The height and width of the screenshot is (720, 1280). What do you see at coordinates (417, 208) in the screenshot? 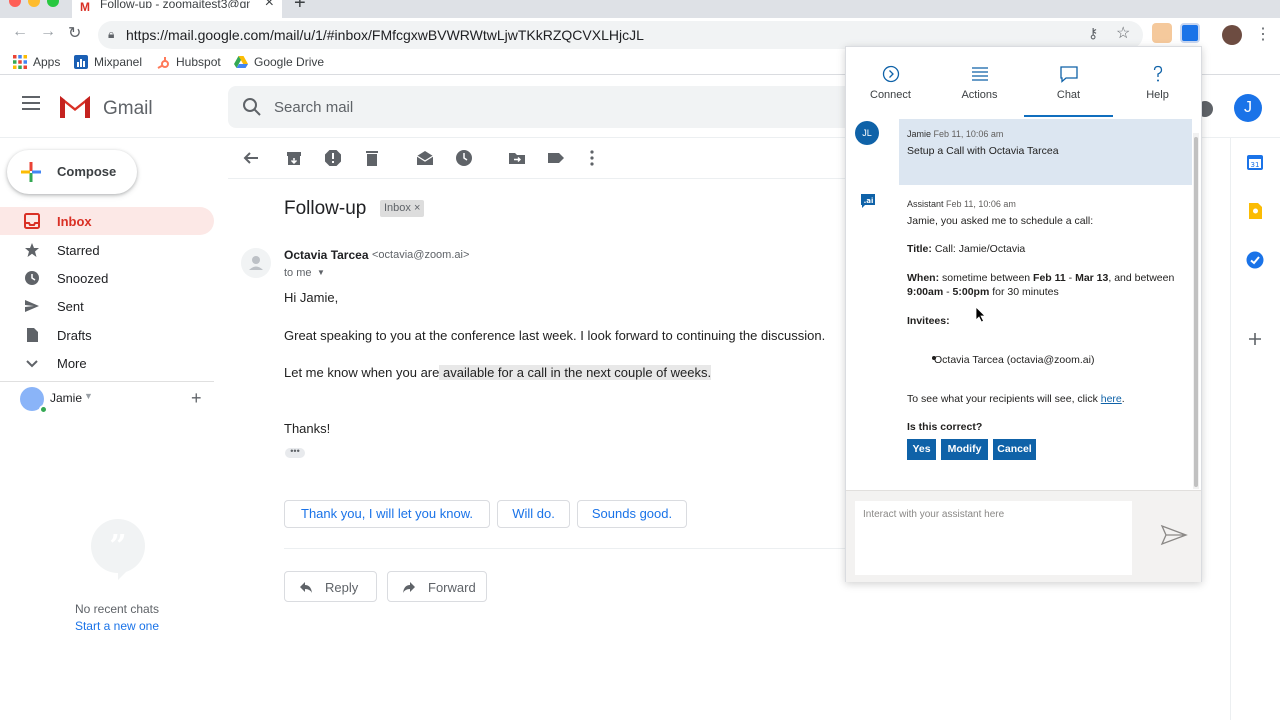
I see `remove-label-icon: ×` at bounding box center [417, 208].